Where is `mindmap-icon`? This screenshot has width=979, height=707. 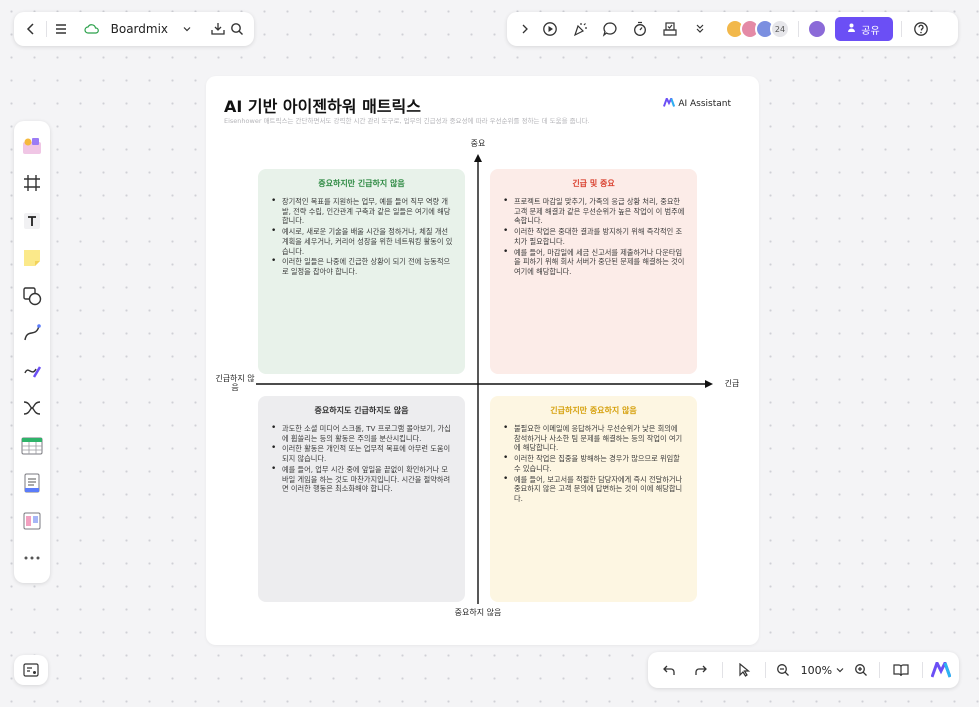 mindmap-icon is located at coordinates (32, 408).